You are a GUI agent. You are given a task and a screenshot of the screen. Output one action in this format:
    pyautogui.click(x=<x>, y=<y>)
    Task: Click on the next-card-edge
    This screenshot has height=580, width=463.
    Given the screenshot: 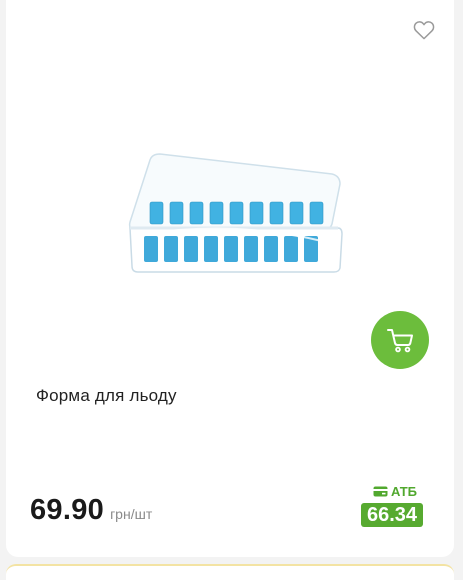 What is the action you would take?
    pyautogui.click(x=230, y=572)
    